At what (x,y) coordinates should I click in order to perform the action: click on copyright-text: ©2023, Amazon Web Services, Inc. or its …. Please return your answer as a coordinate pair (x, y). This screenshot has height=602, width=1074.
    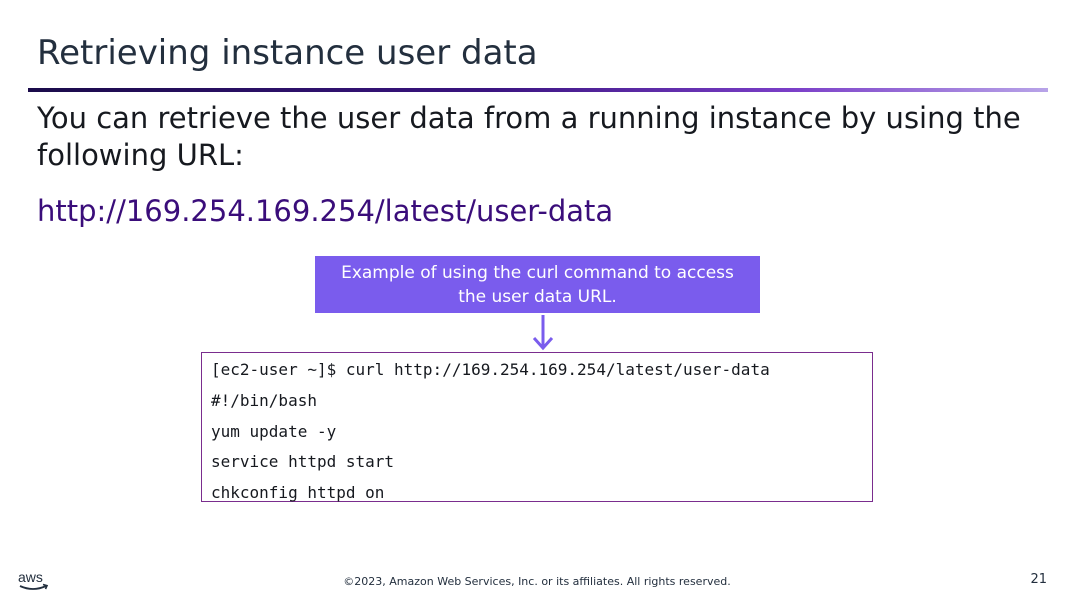
    Looking at the image, I should click on (537, 581).